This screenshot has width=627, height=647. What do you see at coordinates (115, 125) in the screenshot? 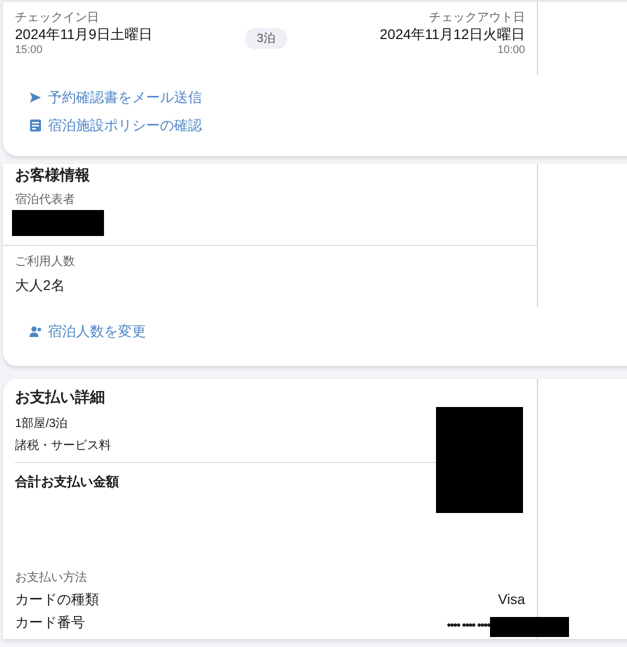
I see `action-link: 宿泊施設ポリシーの確認` at bounding box center [115, 125].